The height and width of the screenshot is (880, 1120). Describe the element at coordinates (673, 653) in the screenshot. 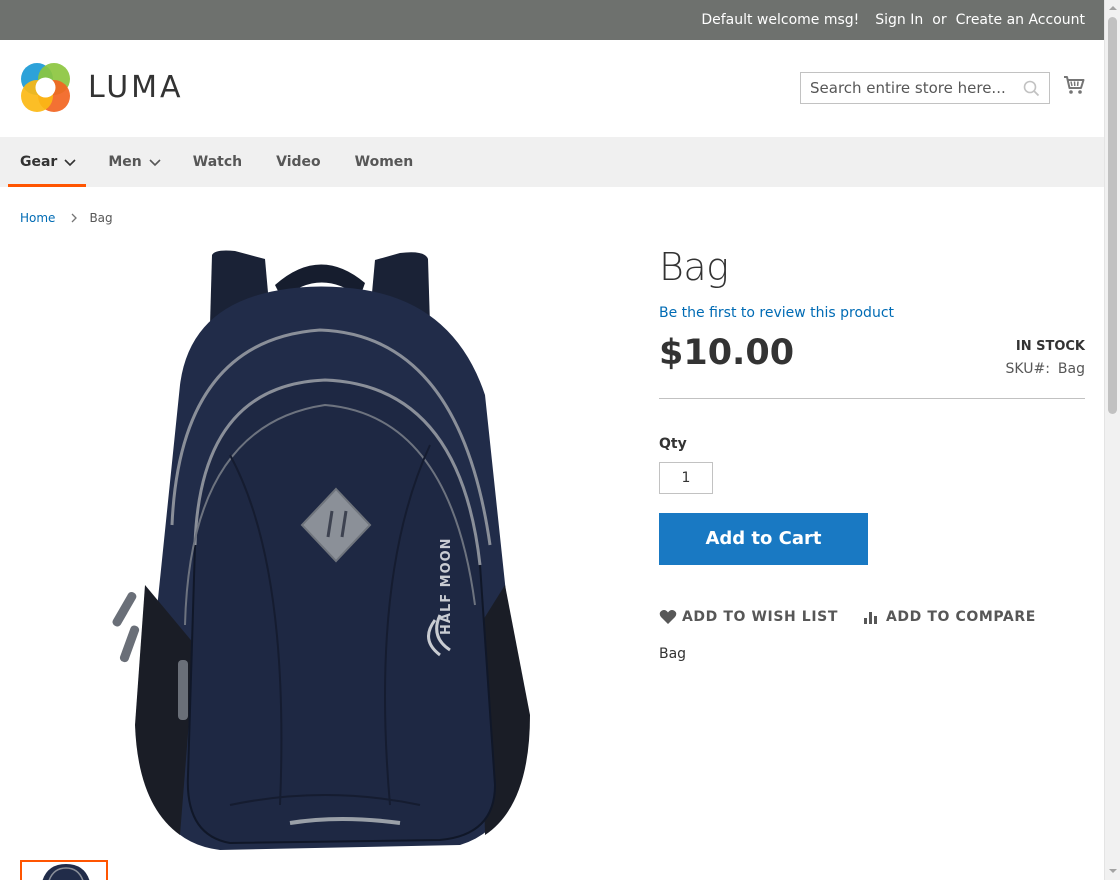

I see `product-short-description: Bag` at that location.